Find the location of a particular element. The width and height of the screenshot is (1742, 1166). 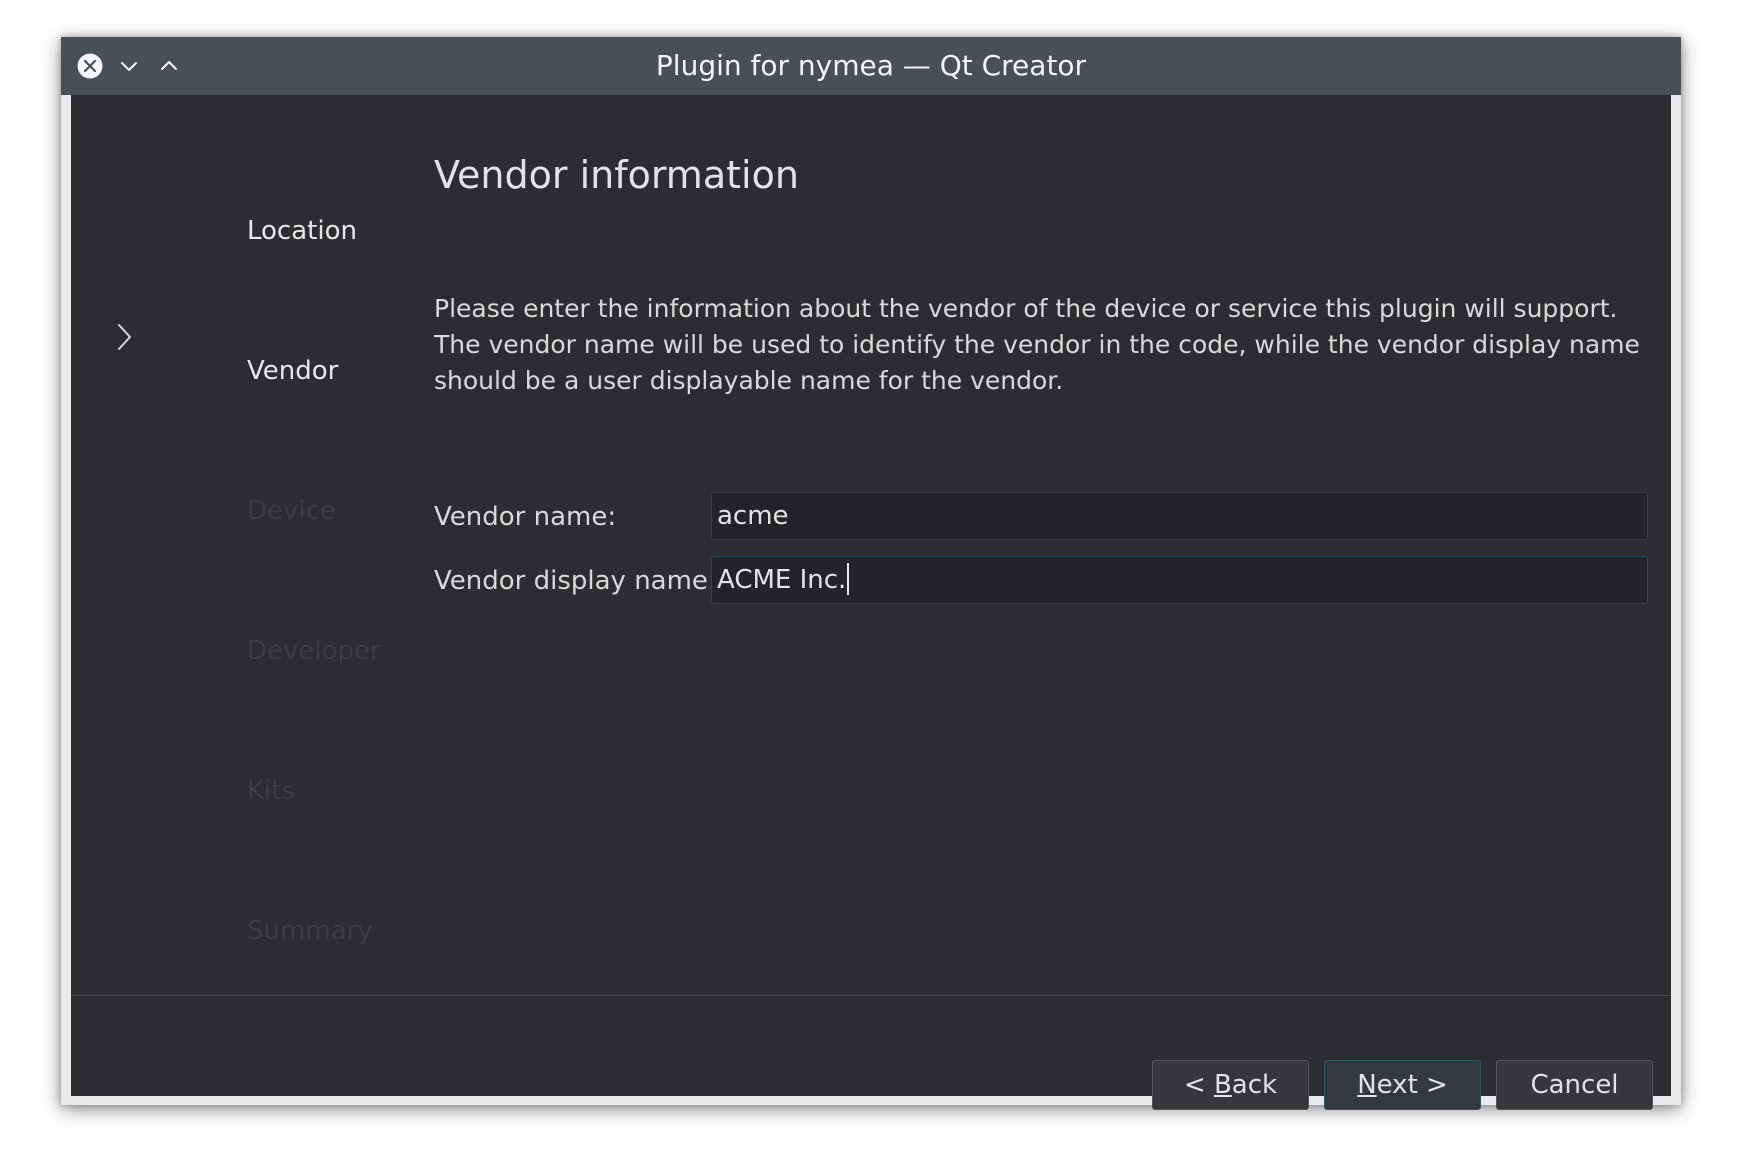

back-button-prefix: < is located at coordinates (1198, 1085).